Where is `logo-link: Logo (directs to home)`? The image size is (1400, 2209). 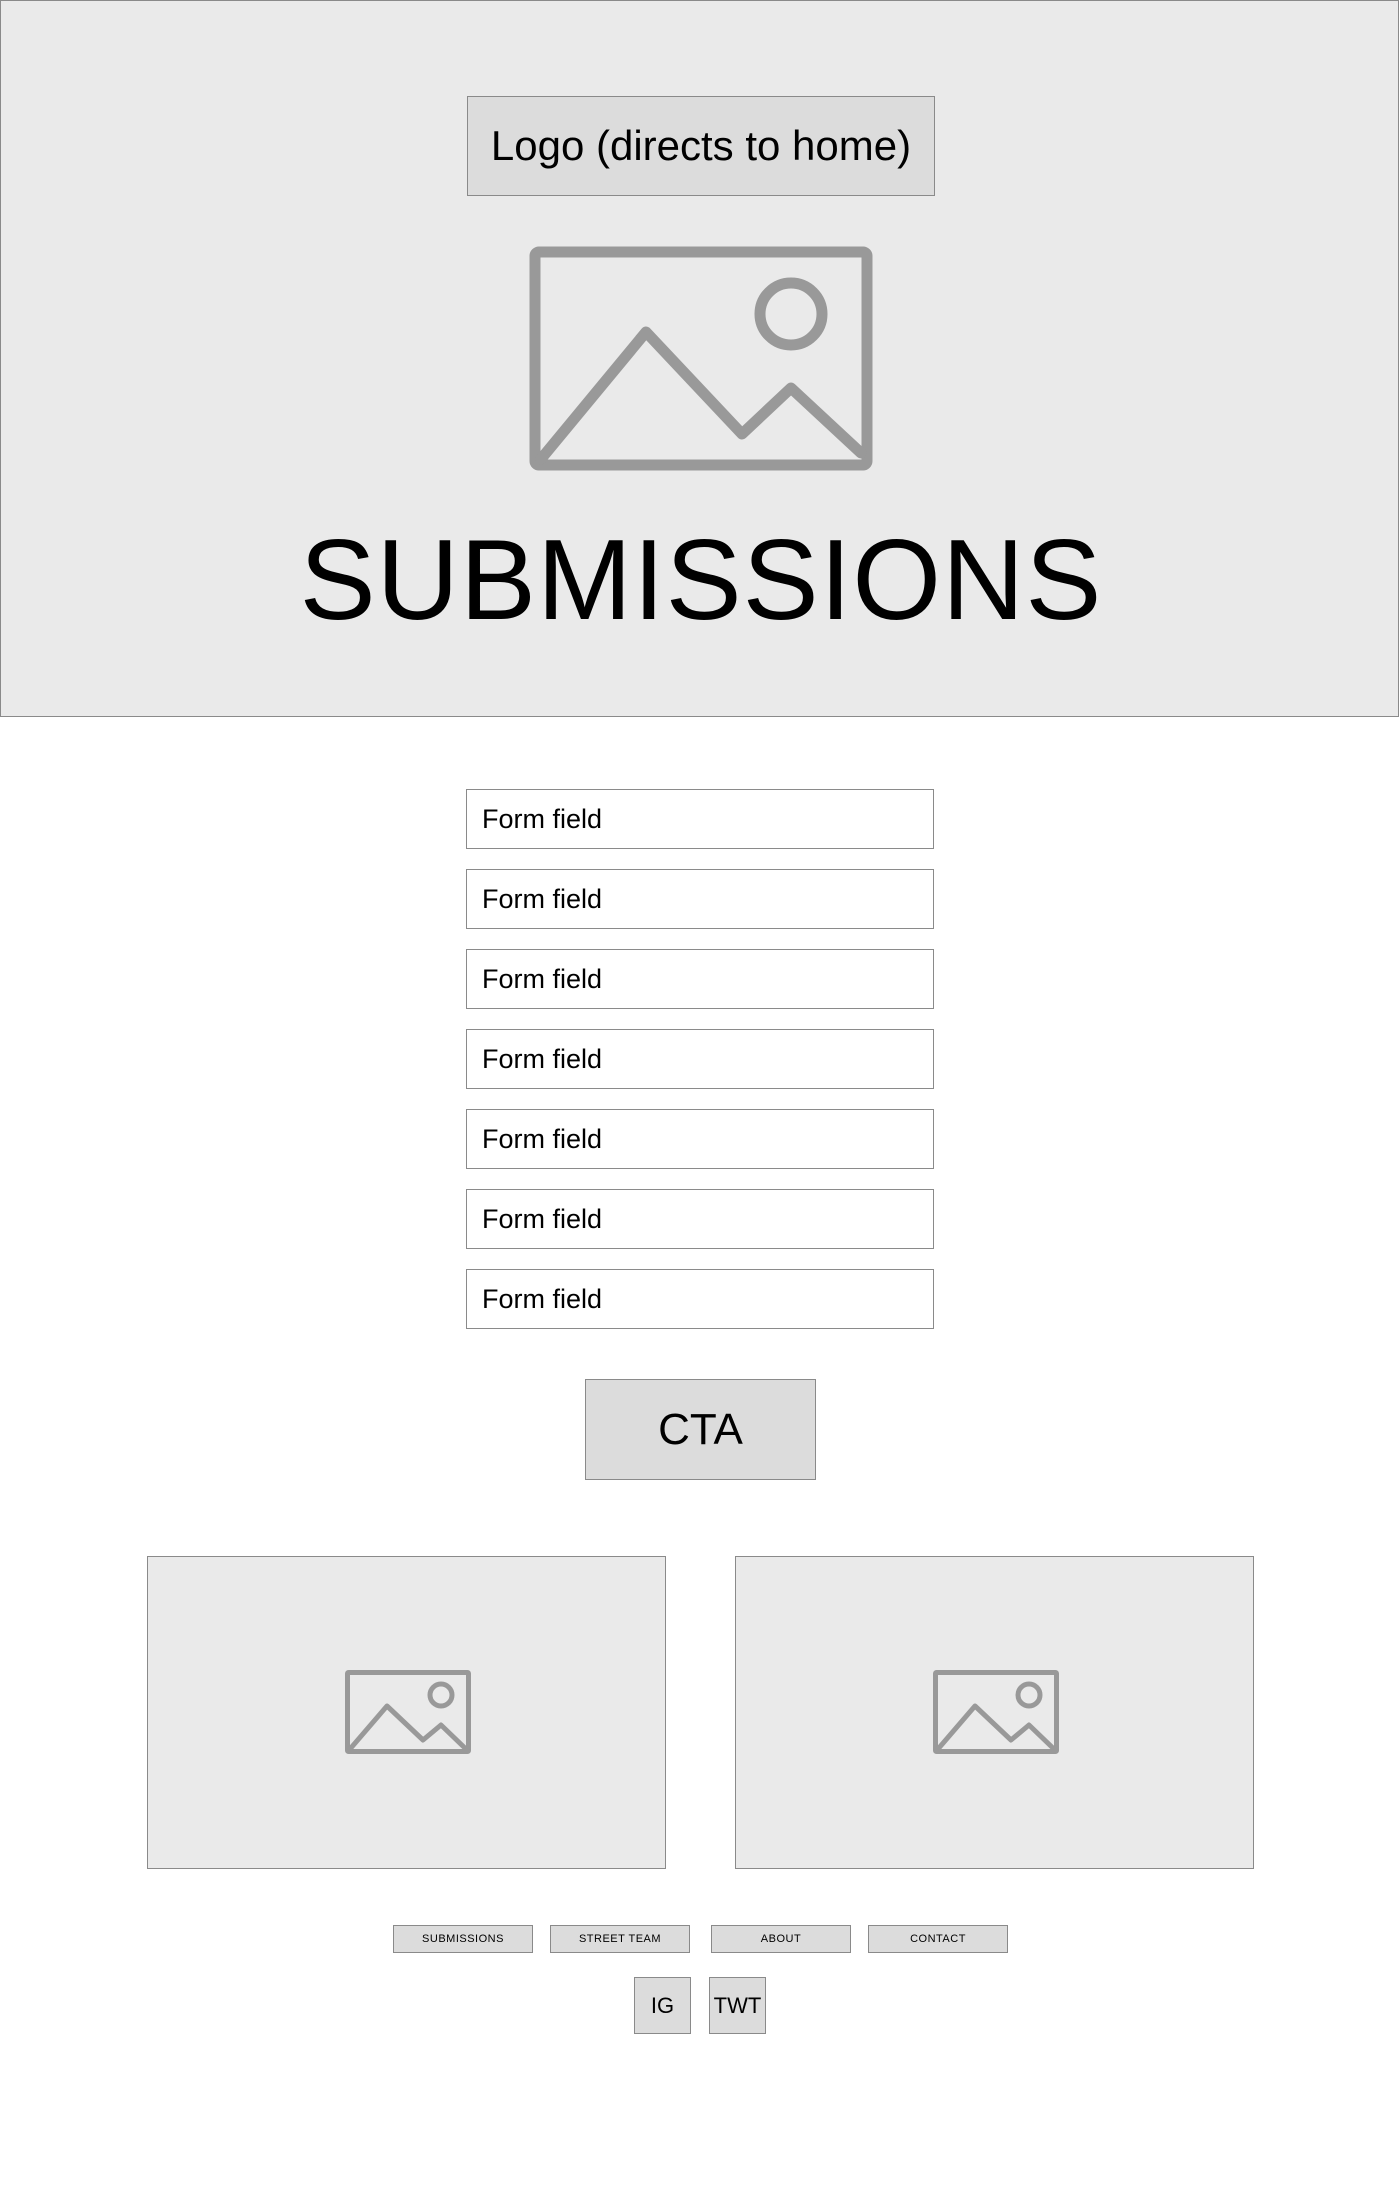
logo-link: Logo (directs to home) is located at coordinates (701, 146).